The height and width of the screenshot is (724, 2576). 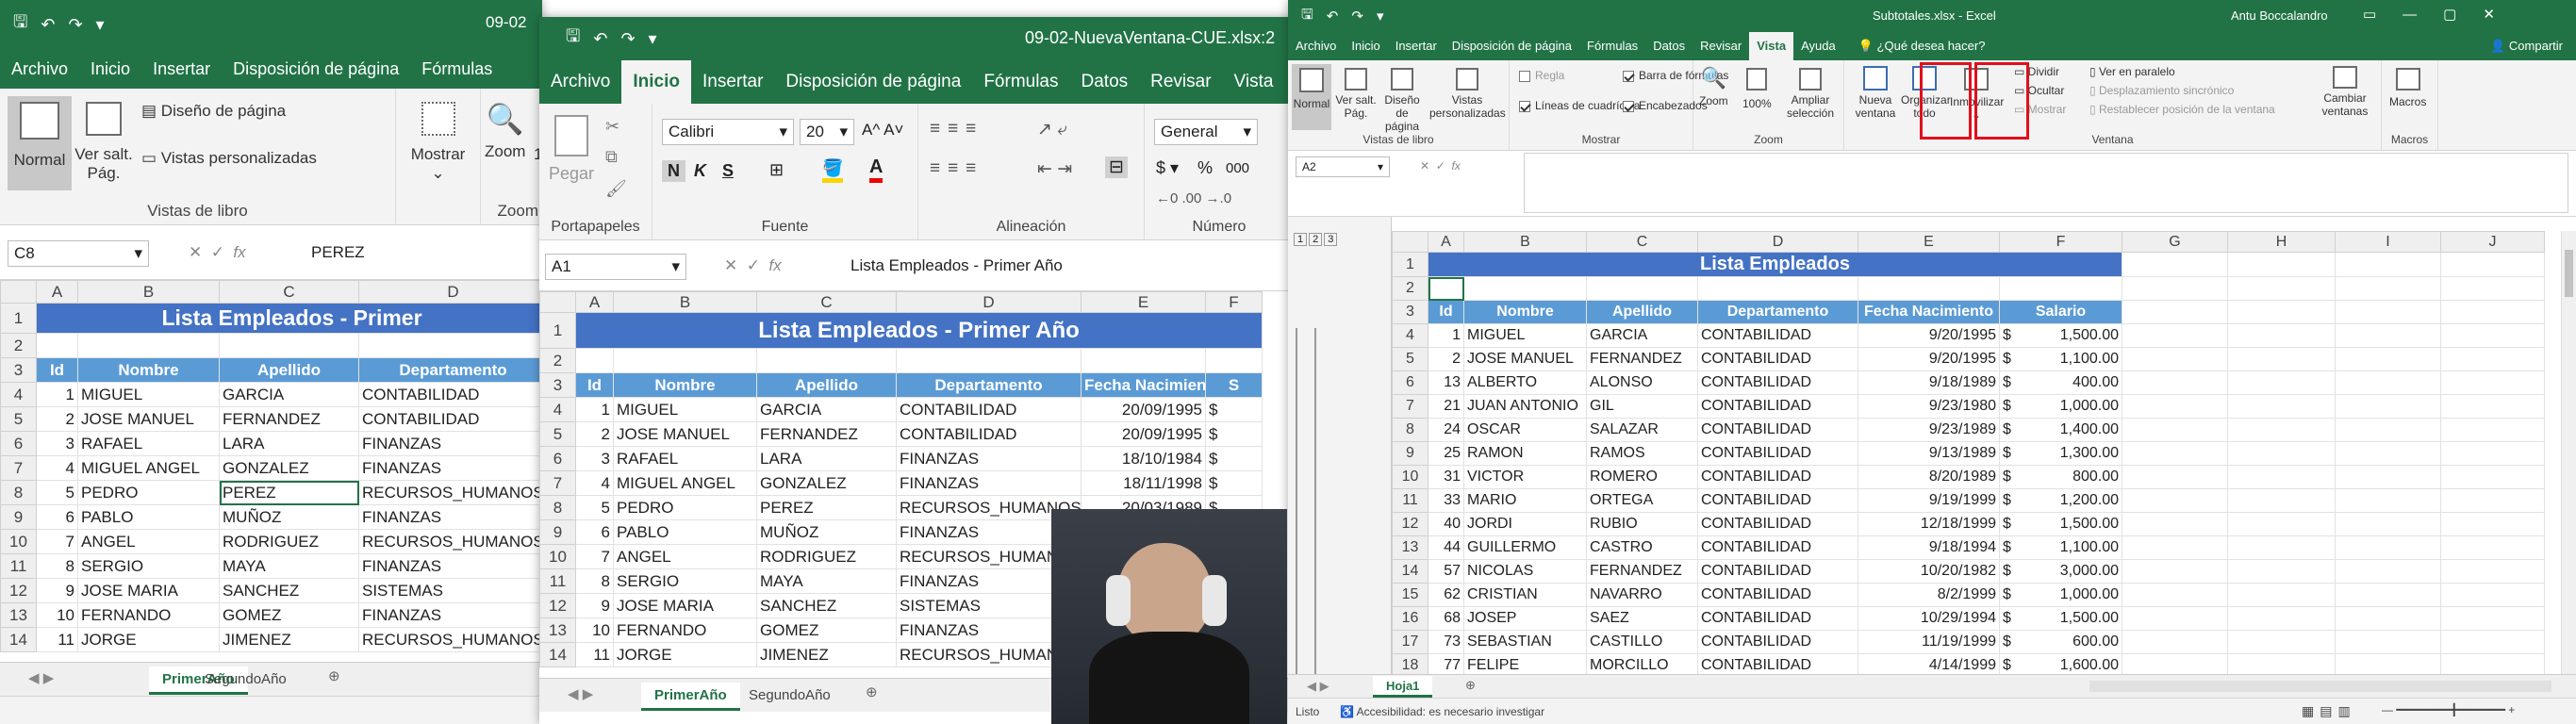 I want to click on cell: PEDRO, so click(x=148, y=492).